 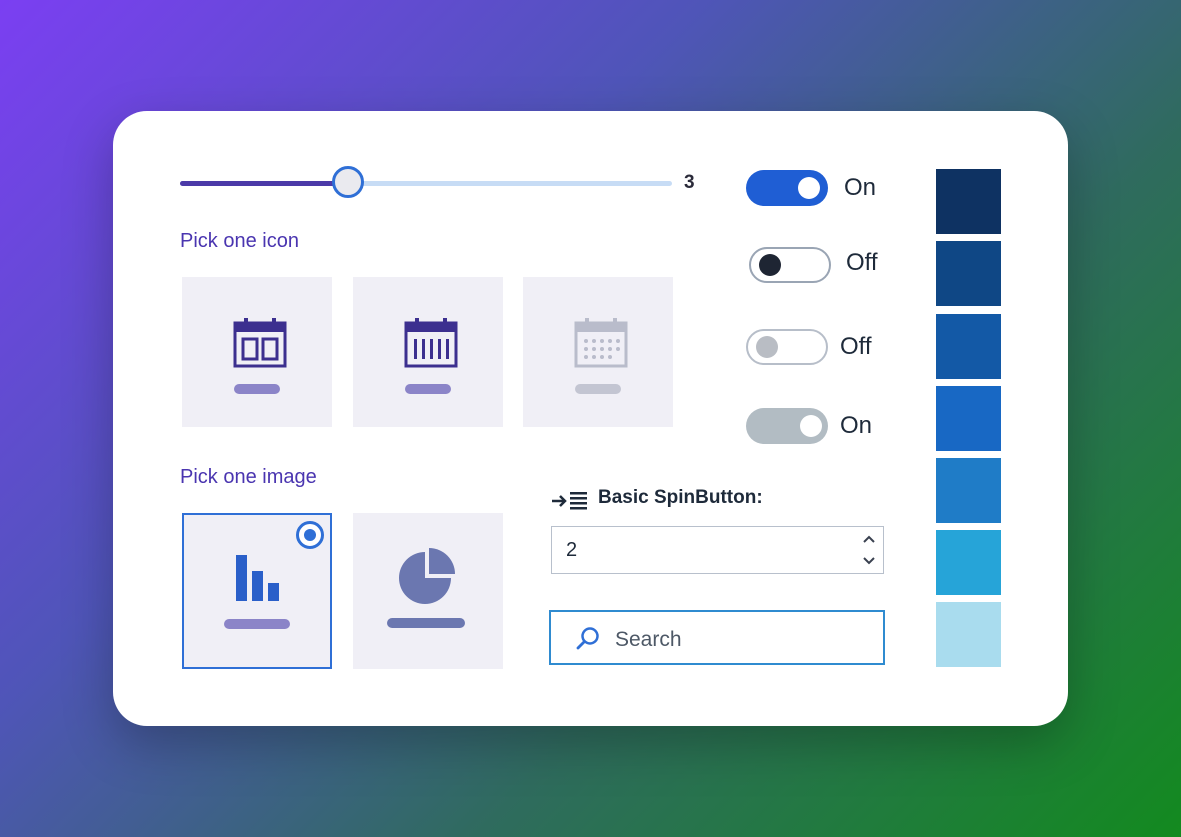 I want to click on bar-chart-icon, so click(x=257, y=578).